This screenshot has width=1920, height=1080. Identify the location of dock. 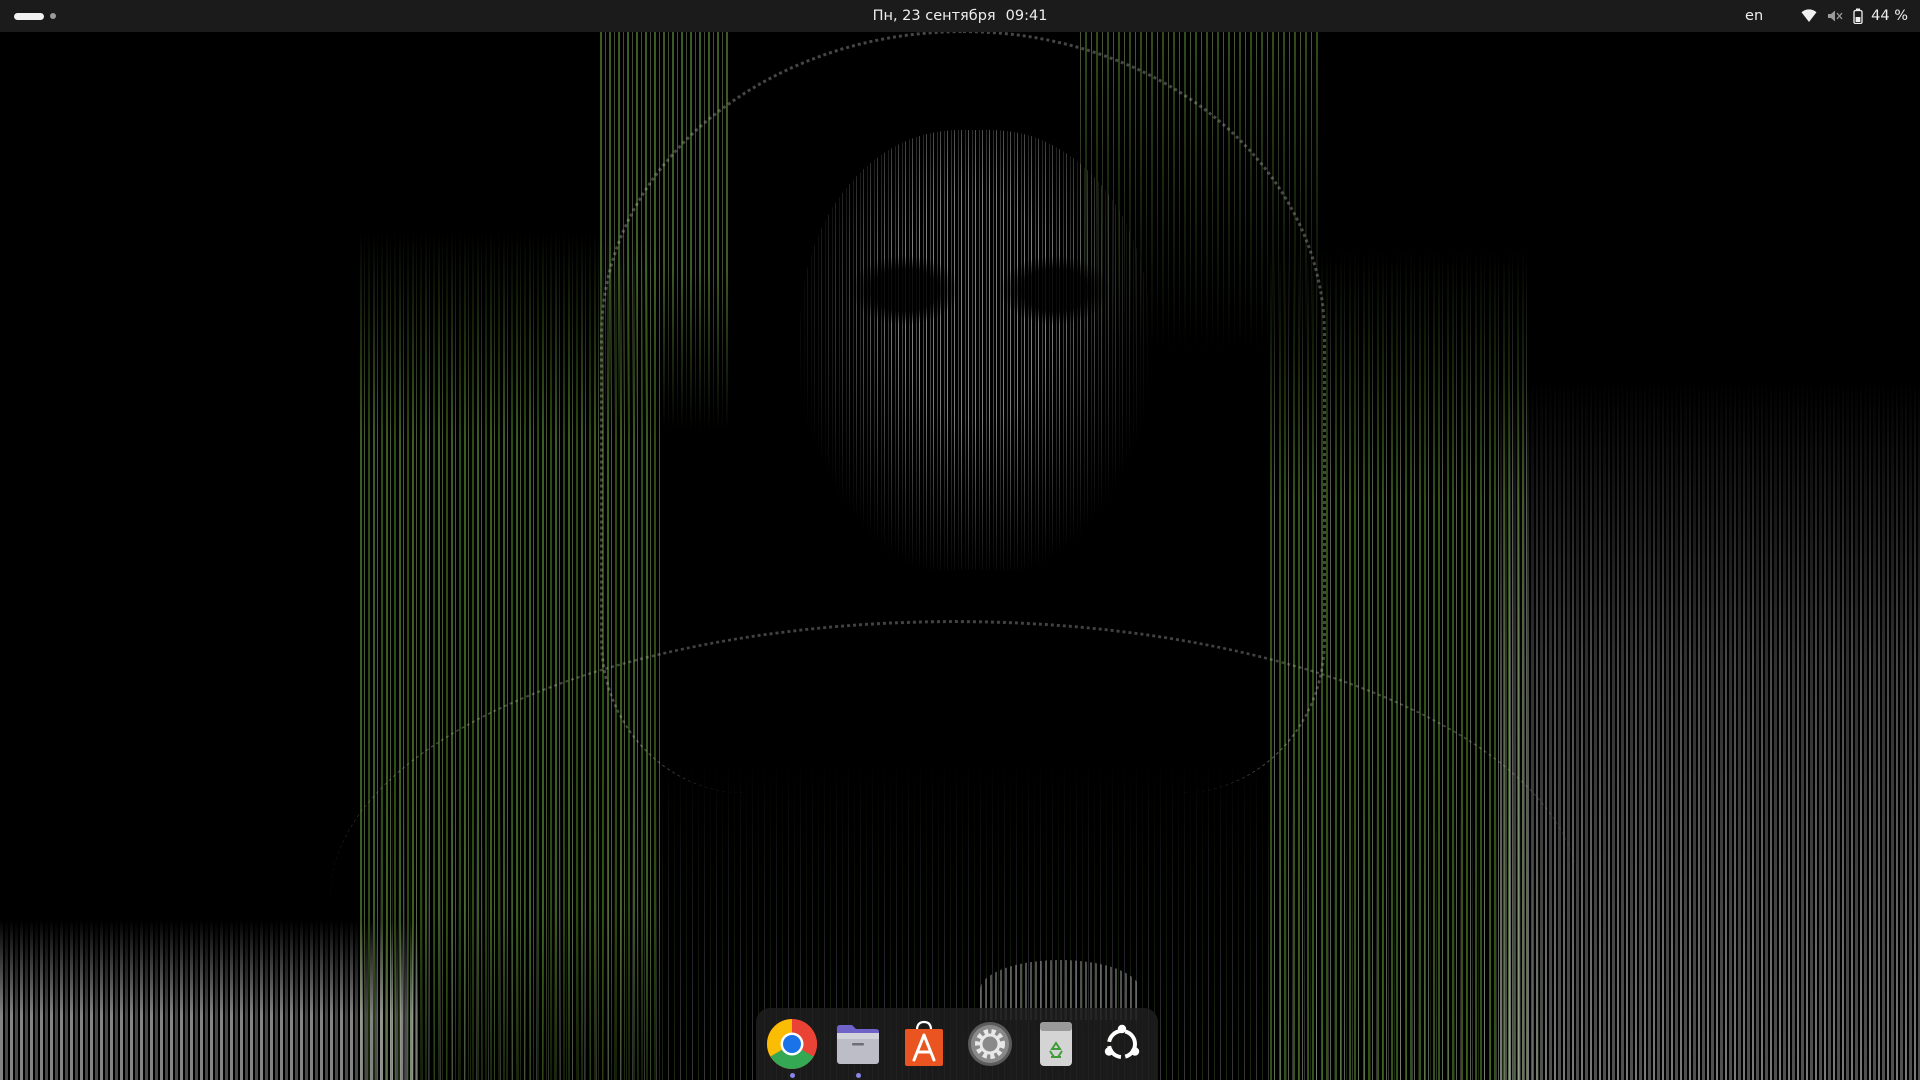
(957, 1044).